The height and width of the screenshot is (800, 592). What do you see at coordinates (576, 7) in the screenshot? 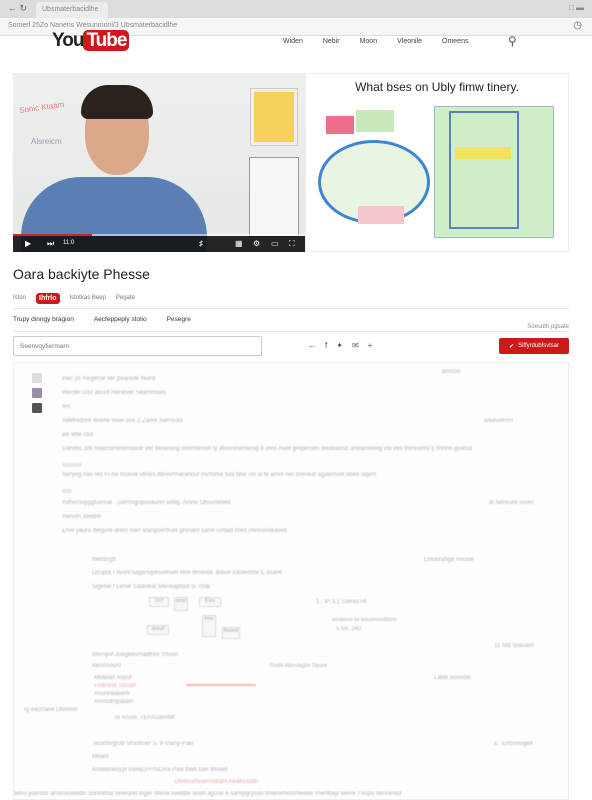
I see `window-controls-icon: □ ▬` at bounding box center [576, 7].